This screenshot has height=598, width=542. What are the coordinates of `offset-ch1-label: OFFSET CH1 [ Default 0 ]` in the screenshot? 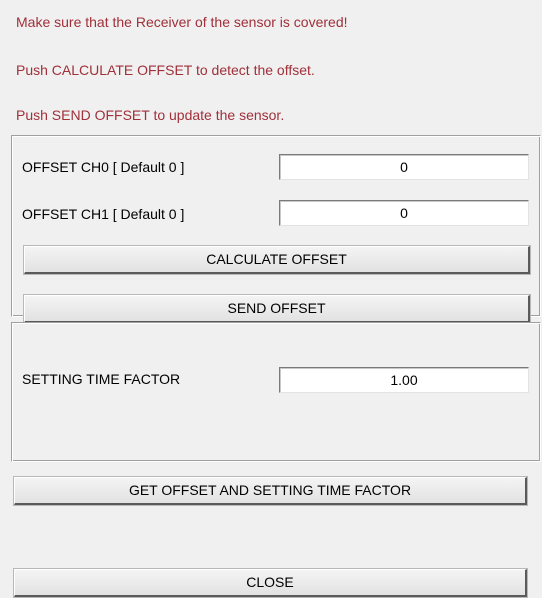 It's located at (103, 214).